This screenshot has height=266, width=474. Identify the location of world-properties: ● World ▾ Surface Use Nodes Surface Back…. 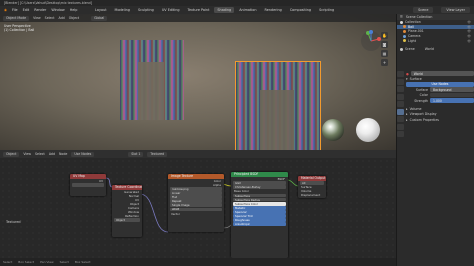
(440, 97).